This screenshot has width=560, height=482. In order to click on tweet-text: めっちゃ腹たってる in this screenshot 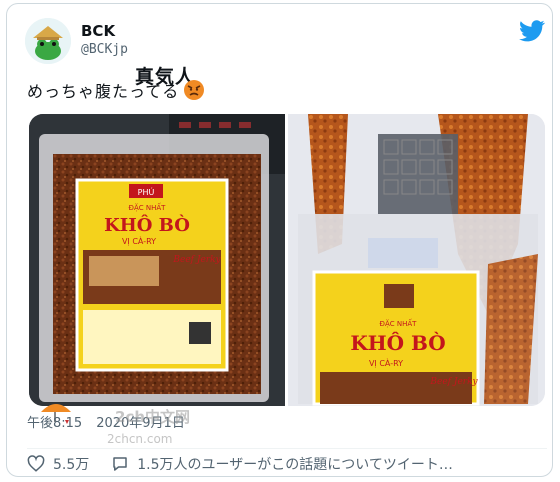, I will do `click(116, 90)`.